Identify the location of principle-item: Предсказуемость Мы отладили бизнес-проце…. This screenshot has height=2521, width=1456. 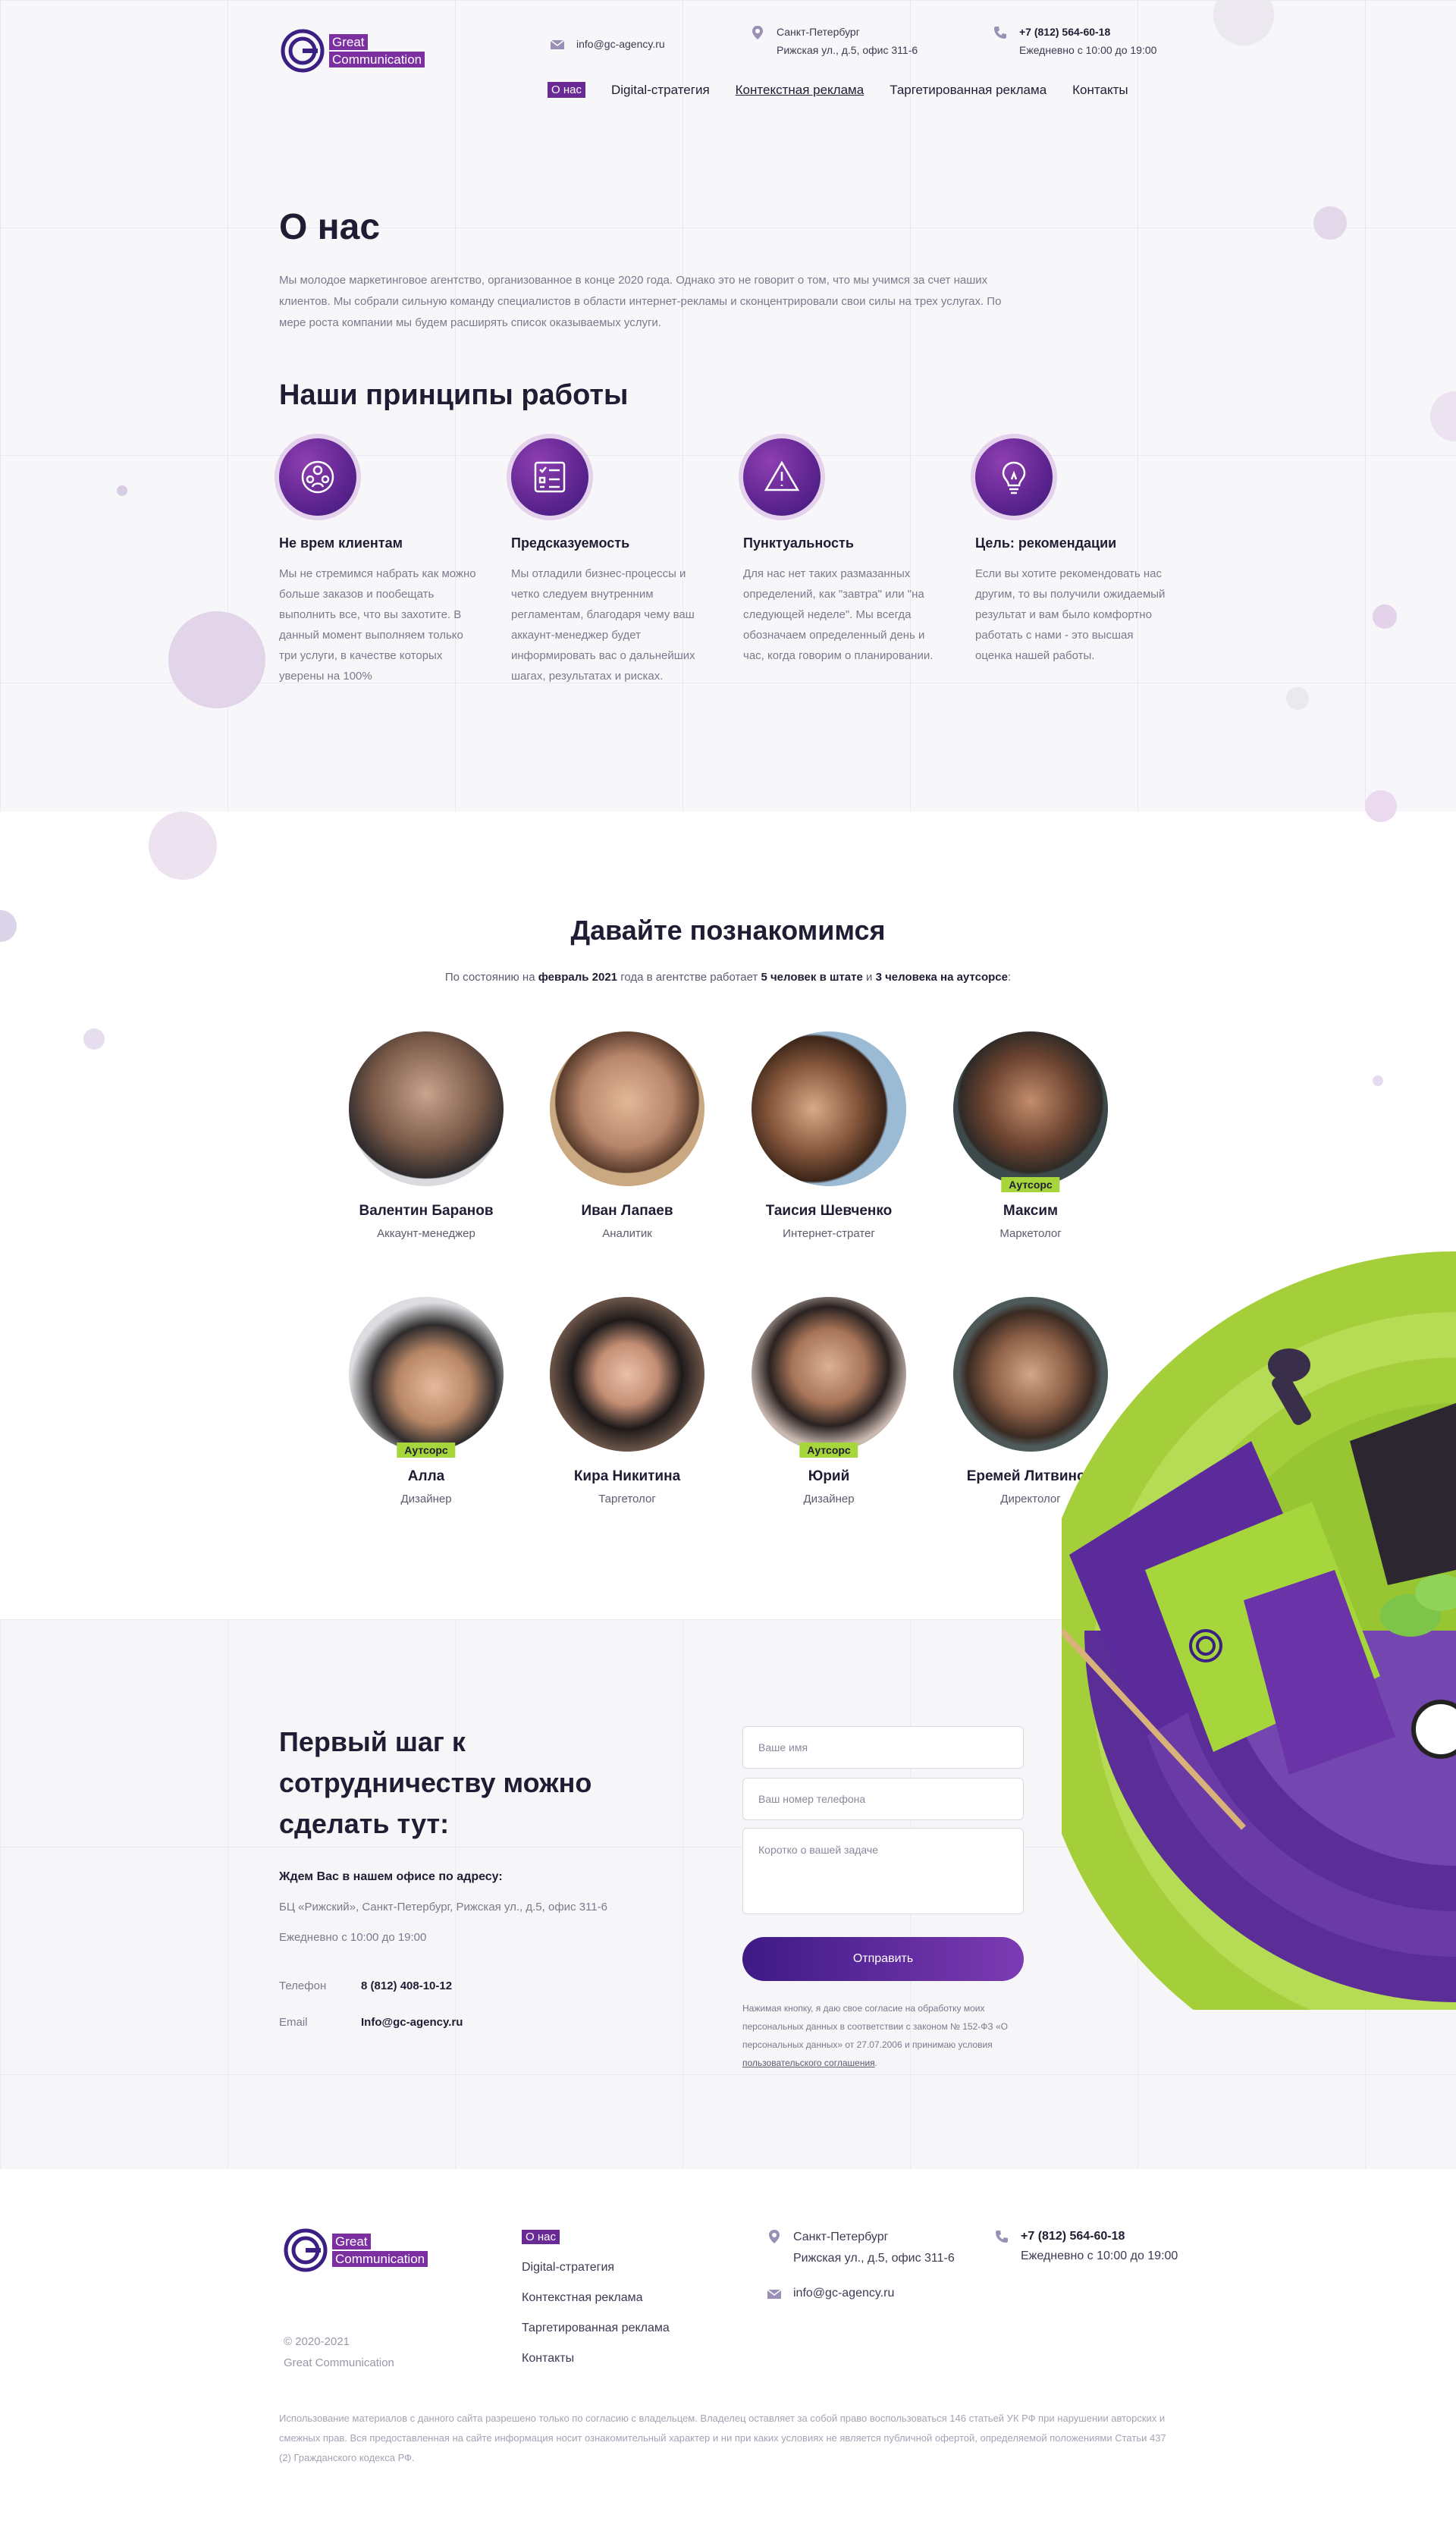
(609, 562).